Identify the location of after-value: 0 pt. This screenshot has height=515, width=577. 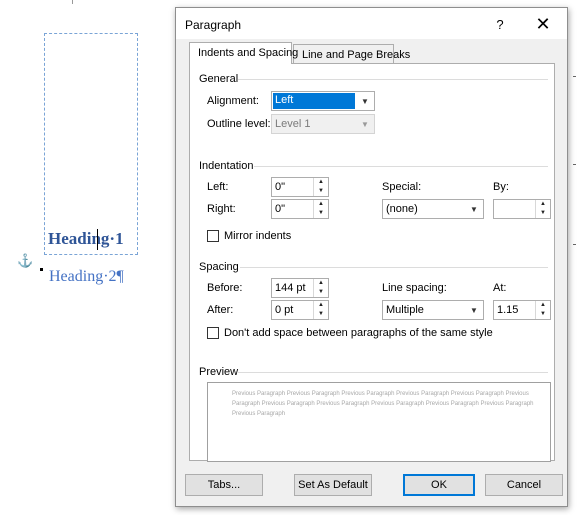
(284, 310).